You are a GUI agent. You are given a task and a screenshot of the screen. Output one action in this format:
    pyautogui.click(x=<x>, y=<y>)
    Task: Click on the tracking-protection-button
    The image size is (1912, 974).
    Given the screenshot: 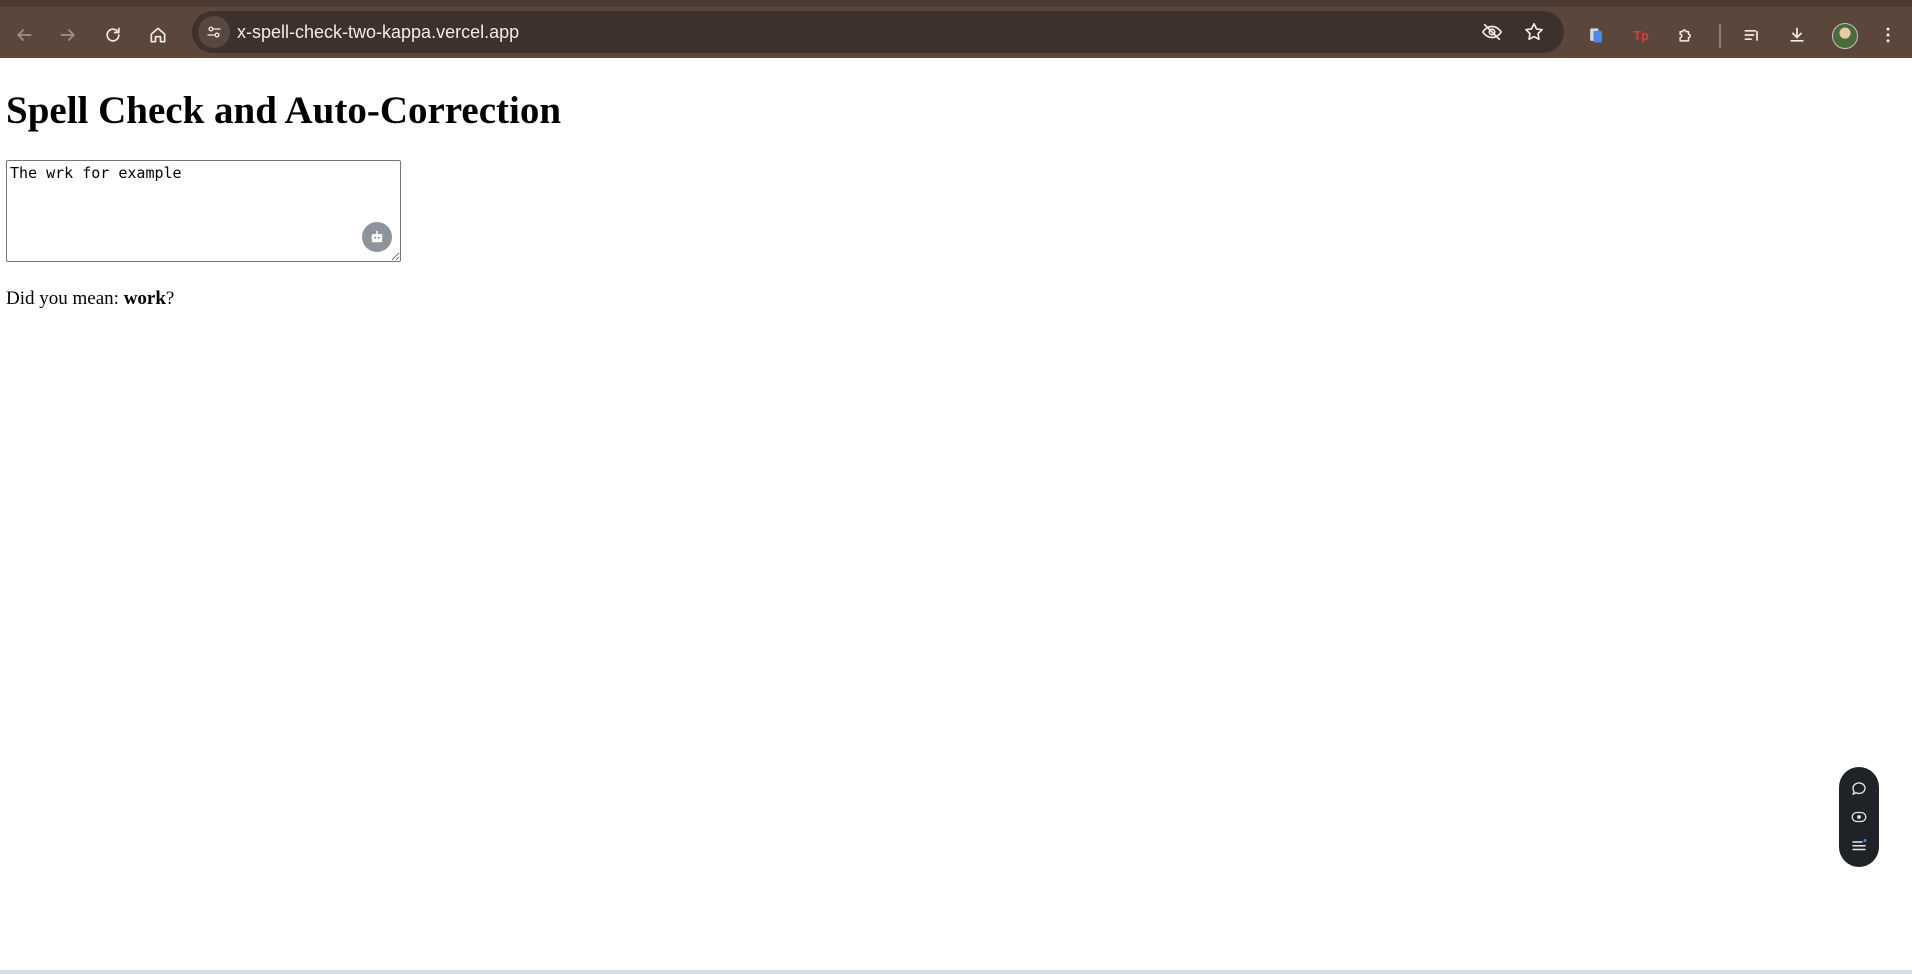 What is the action you would take?
    pyautogui.click(x=1492, y=32)
    